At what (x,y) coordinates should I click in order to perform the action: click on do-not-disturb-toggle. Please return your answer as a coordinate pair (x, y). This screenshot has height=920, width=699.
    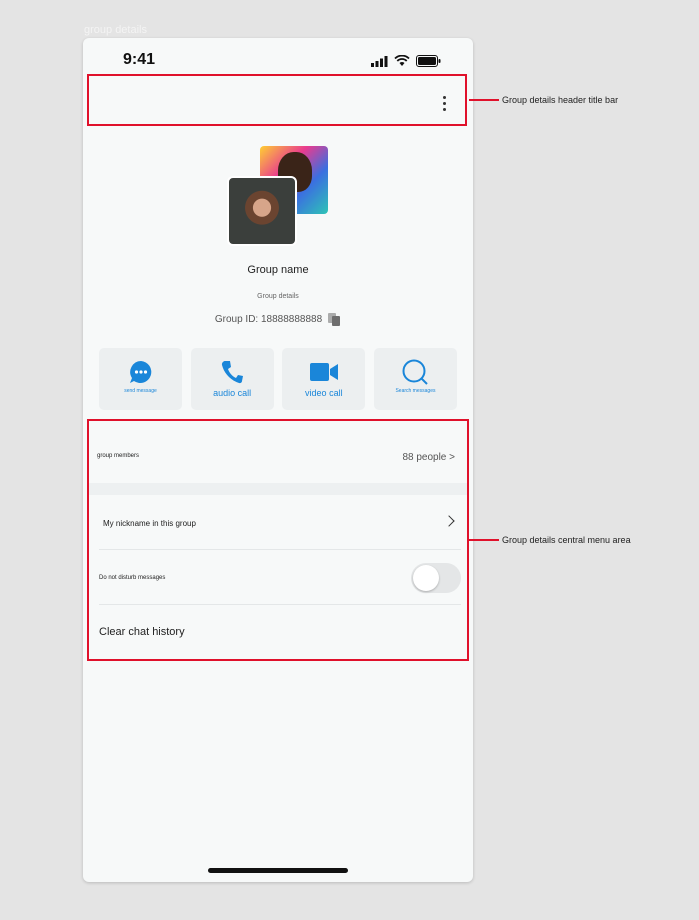
    Looking at the image, I should click on (436, 578).